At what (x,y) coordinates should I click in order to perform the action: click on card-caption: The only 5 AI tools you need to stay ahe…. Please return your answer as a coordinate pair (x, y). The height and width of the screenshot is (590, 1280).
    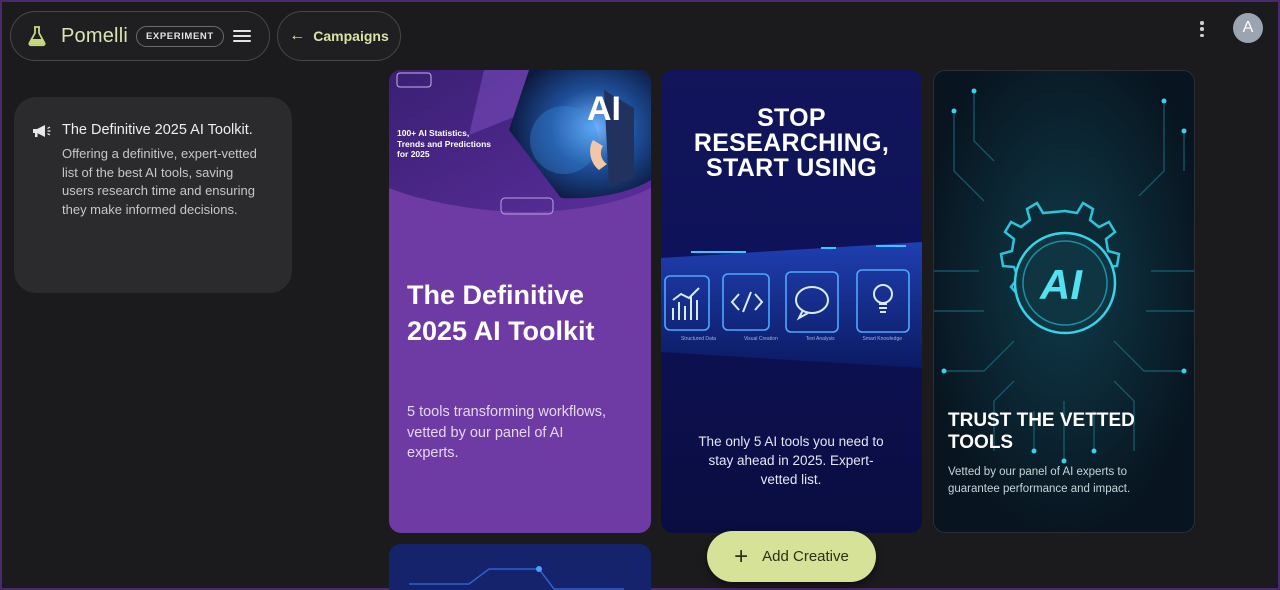
    Looking at the image, I should click on (791, 460).